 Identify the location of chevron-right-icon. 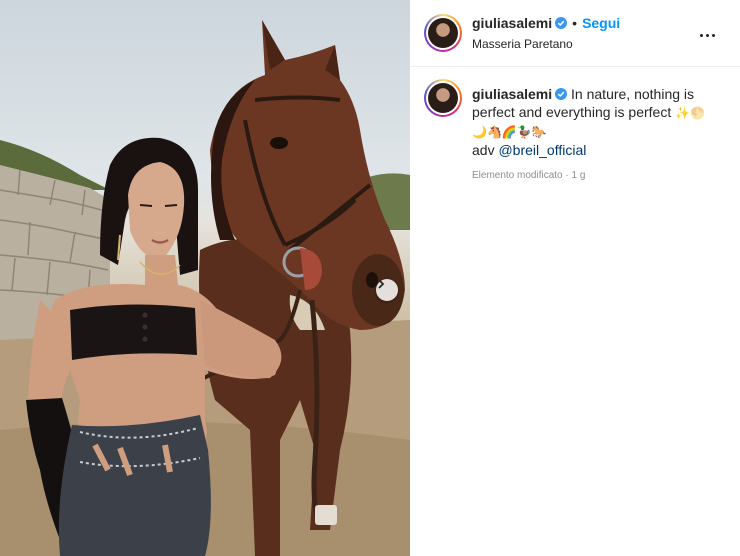
(381, 284).